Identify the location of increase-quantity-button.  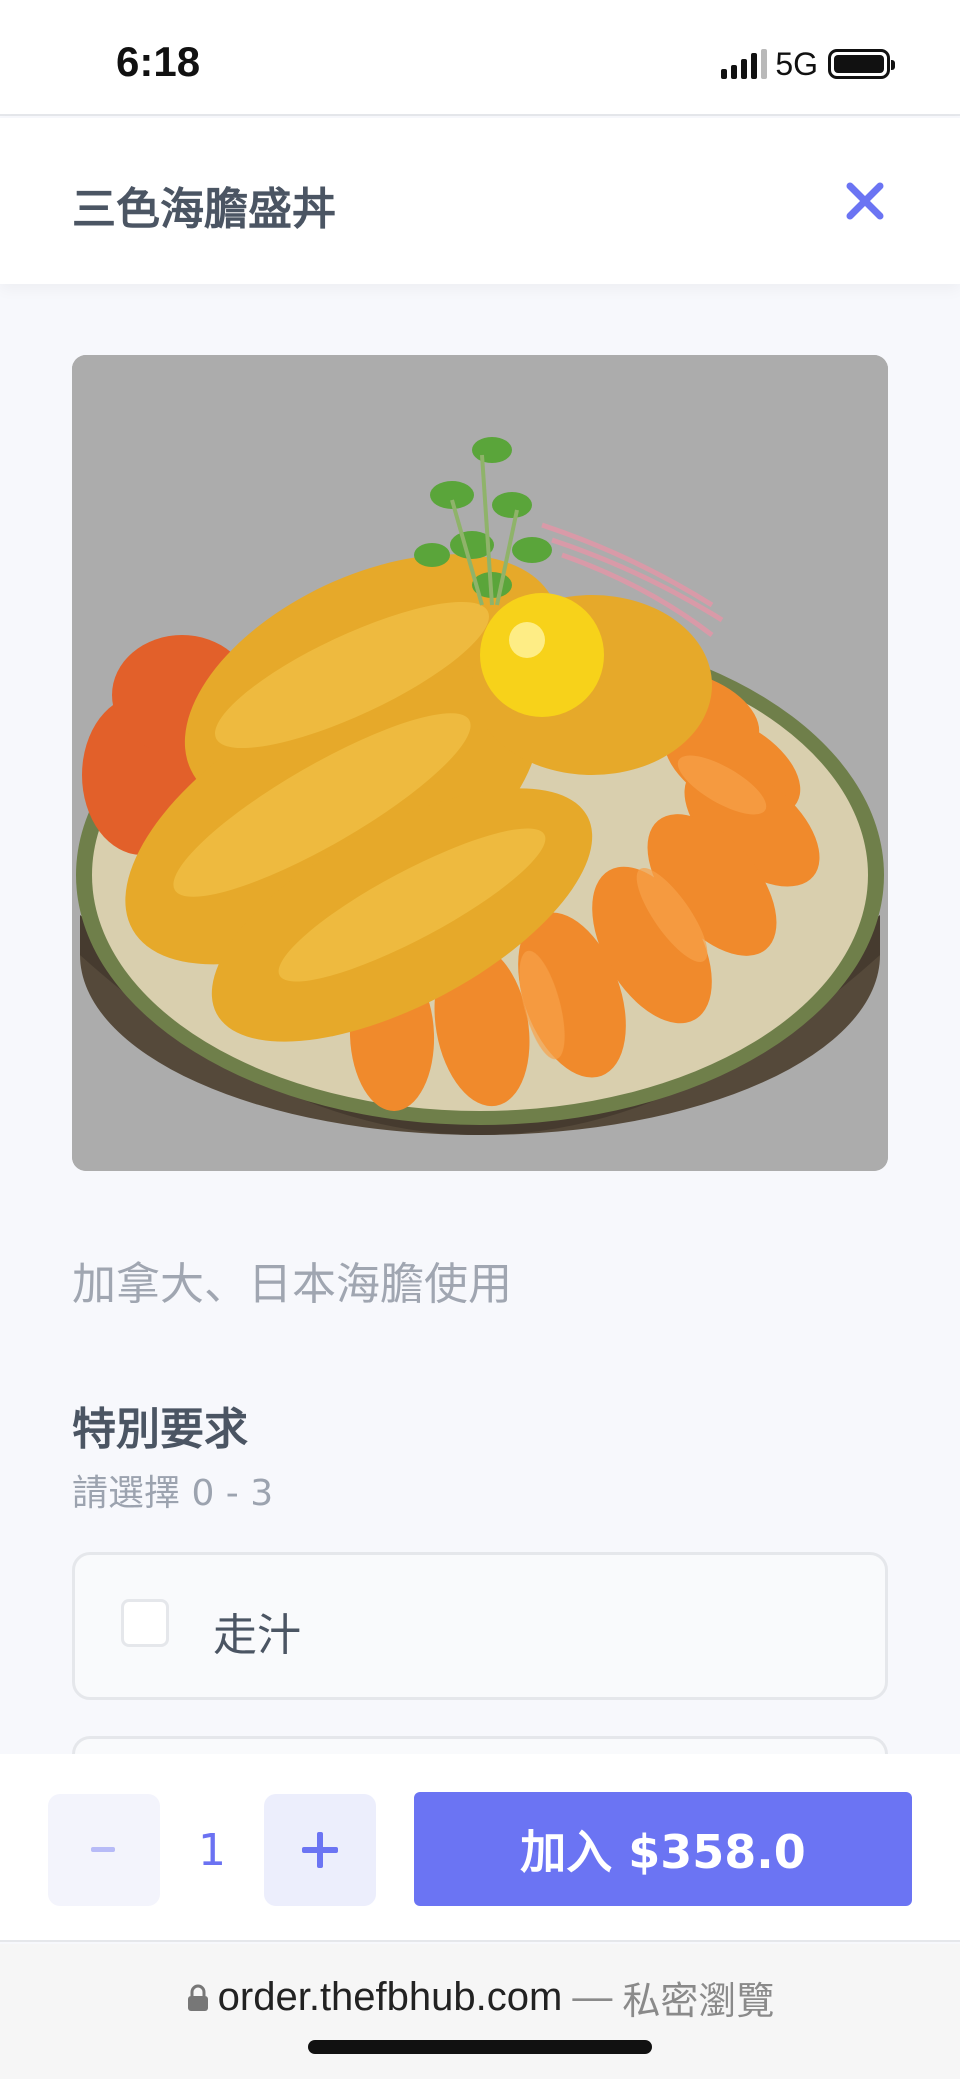
(320, 1850).